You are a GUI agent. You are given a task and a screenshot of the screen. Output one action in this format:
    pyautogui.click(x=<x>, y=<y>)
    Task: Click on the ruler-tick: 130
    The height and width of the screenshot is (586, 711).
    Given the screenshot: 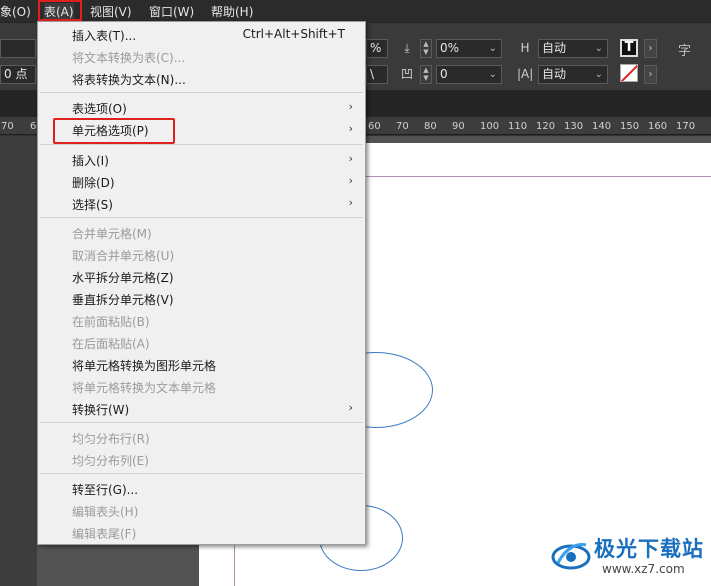 What is the action you would take?
    pyautogui.click(x=574, y=126)
    